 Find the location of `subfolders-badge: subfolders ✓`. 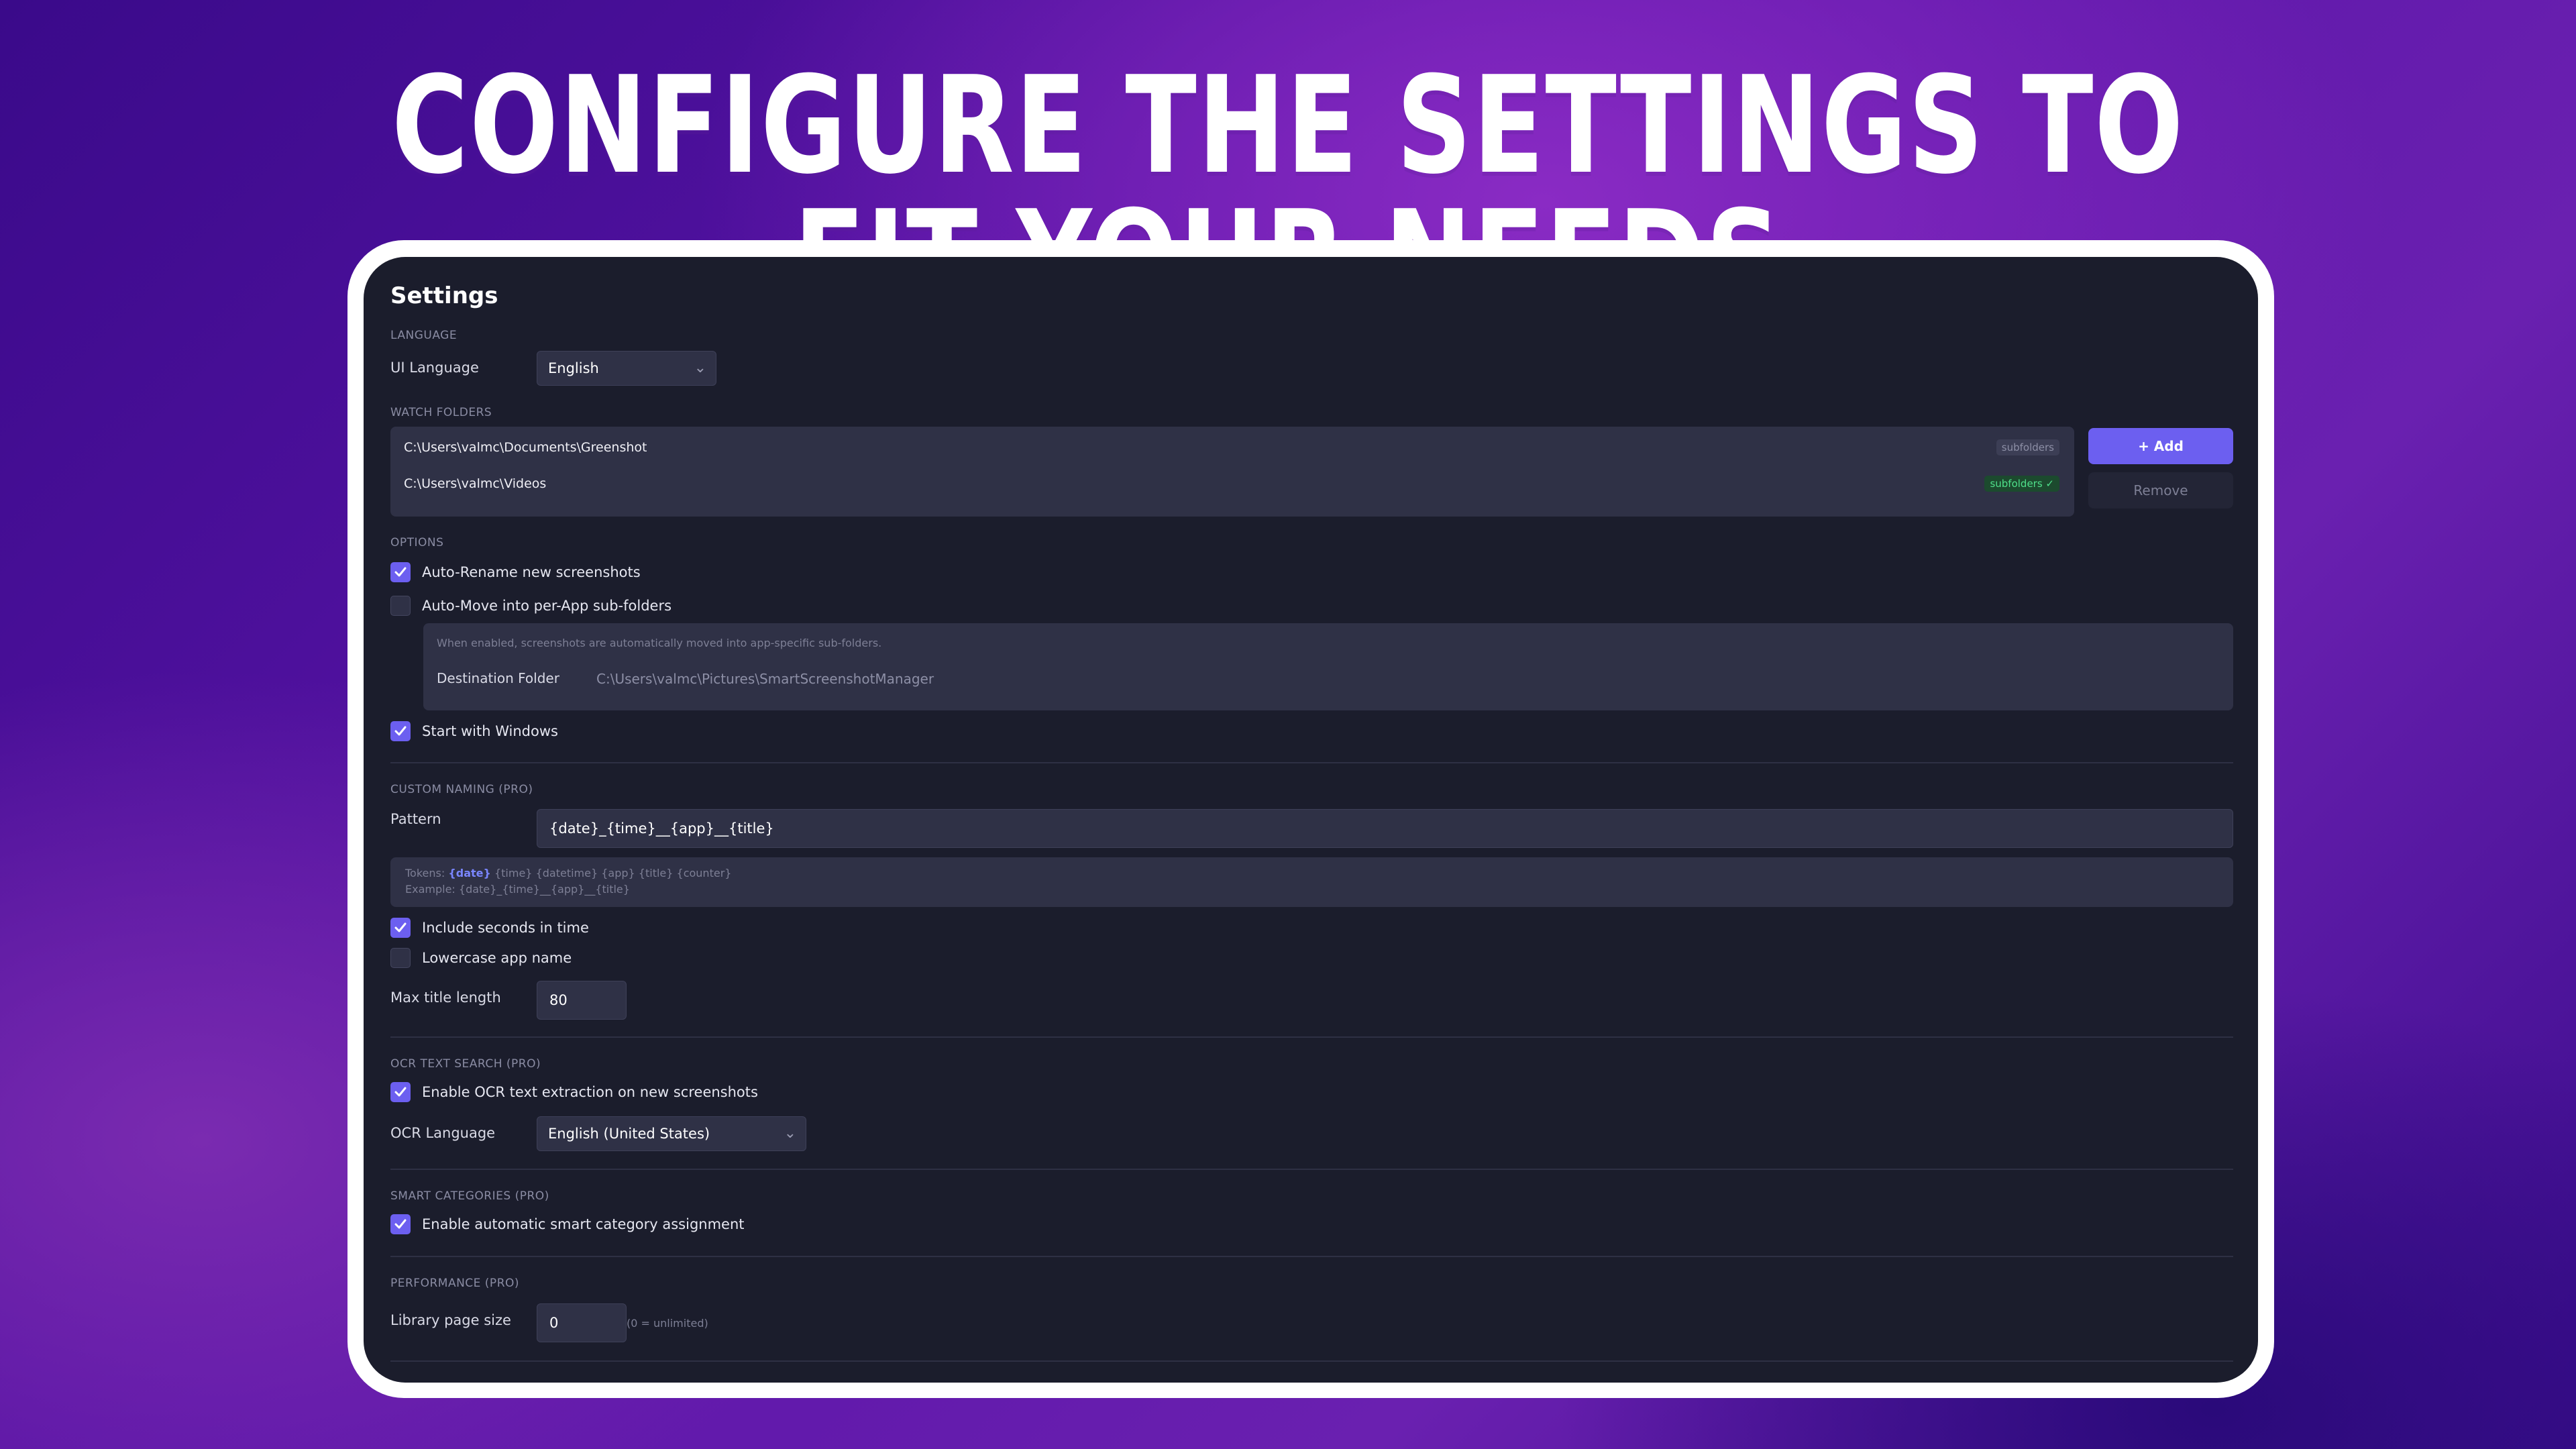

subfolders-badge: subfolders ✓ is located at coordinates (2021, 484).